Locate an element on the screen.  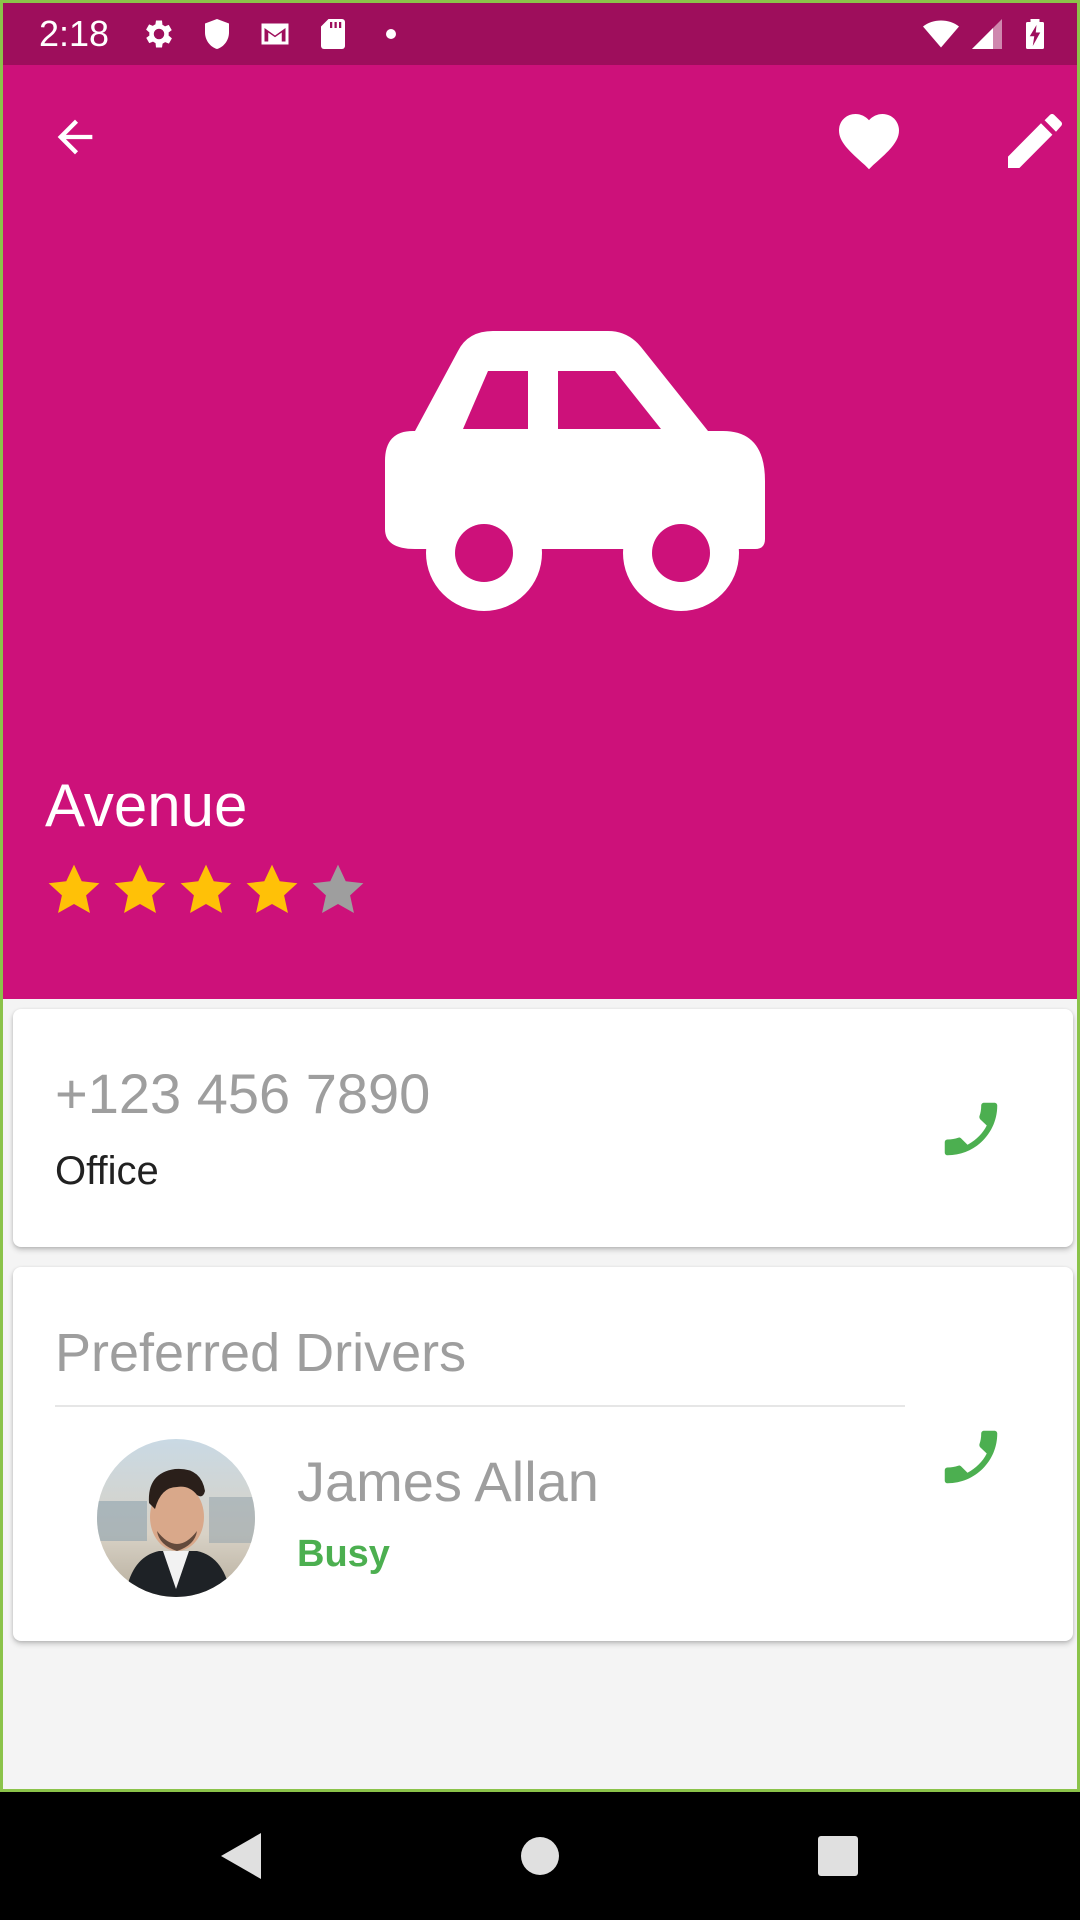
favorite-button is located at coordinates (869, 141).